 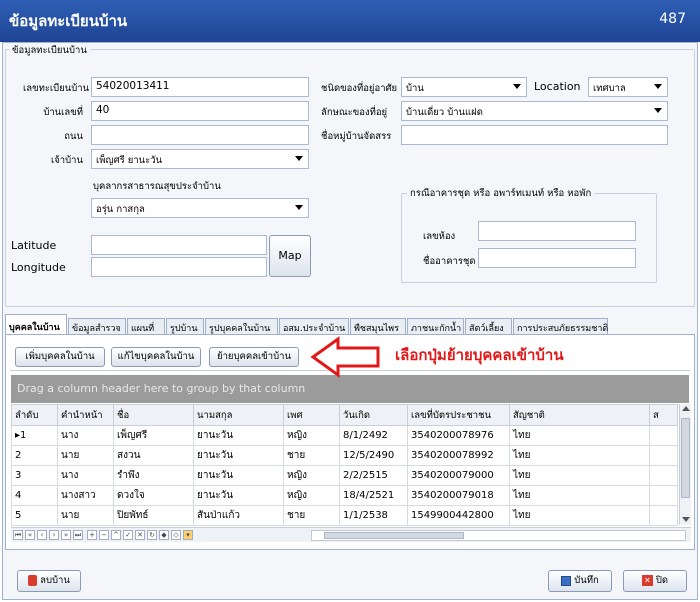 I want to click on cell: 8/1/2492, so click(x=373, y=435).